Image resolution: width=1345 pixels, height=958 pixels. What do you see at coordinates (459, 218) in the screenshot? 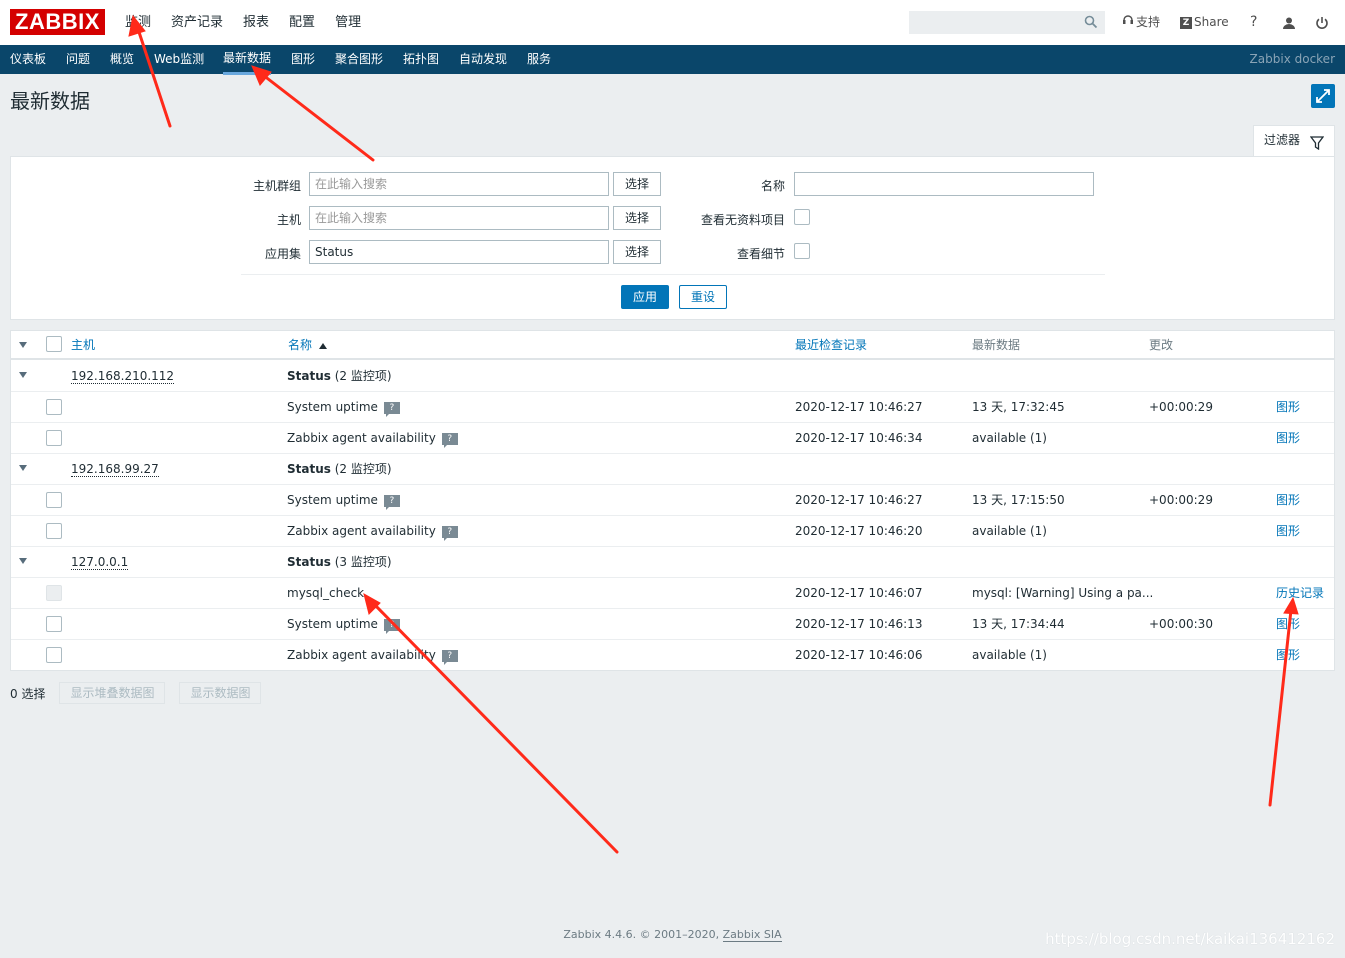
I see `host-input: 在此输入搜索` at bounding box center [459, 218].